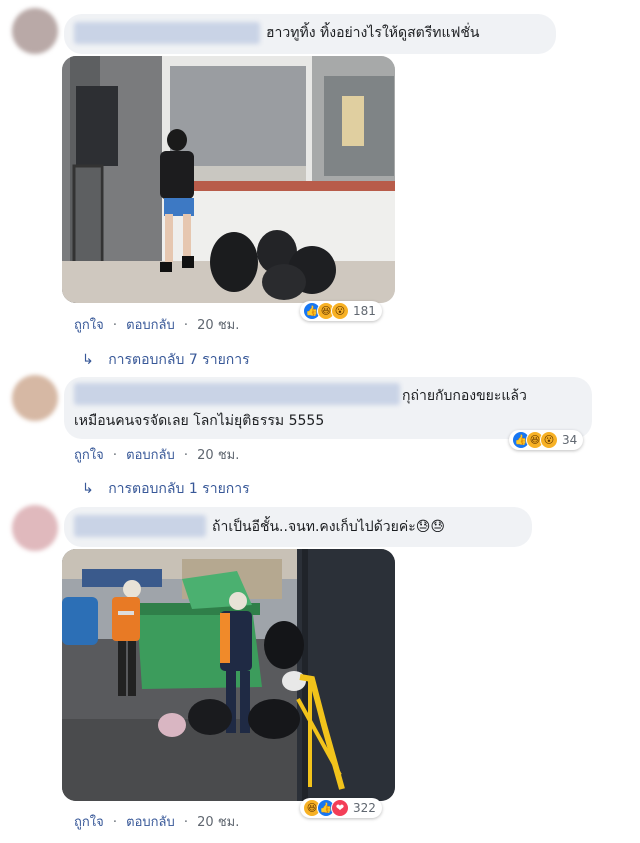 Image resolution: width=640 pixels, height=843 pixels. I want to click on comment-text: ฮาวทูทิ้ง ทิ้งอย่างไรให้ดูสตรีทแฟชั่น, so click(373, 33).